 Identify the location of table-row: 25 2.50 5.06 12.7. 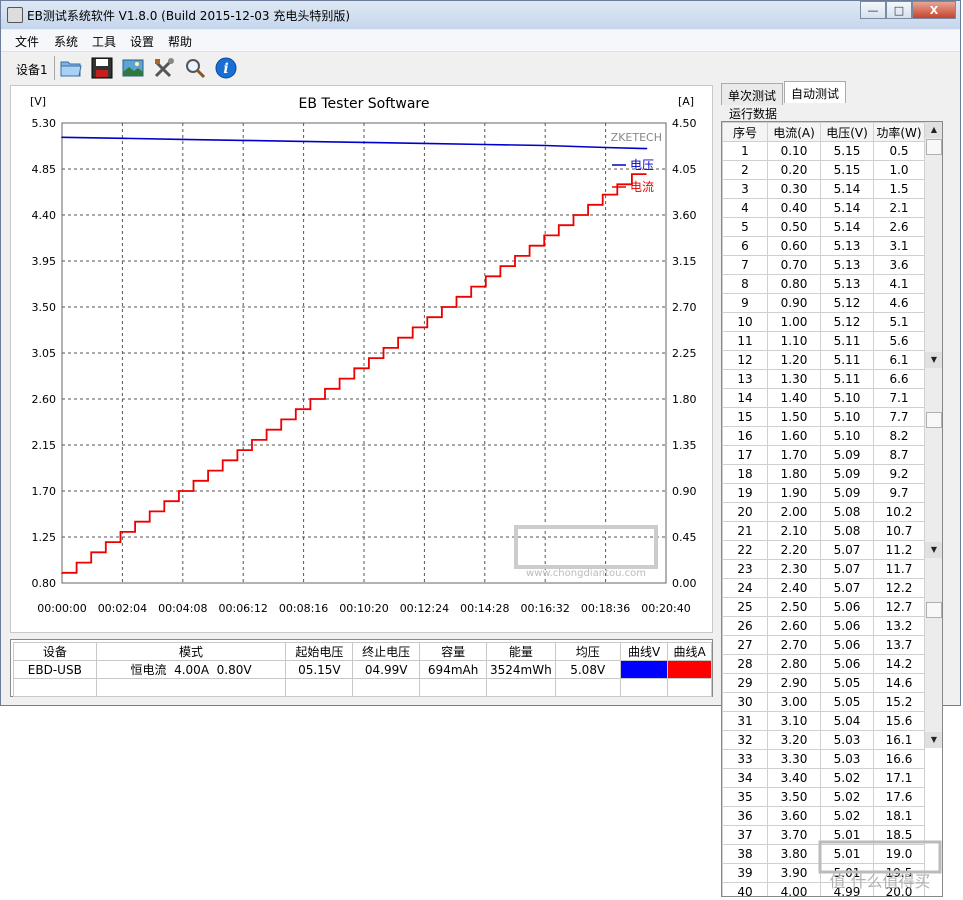
(823, 607).